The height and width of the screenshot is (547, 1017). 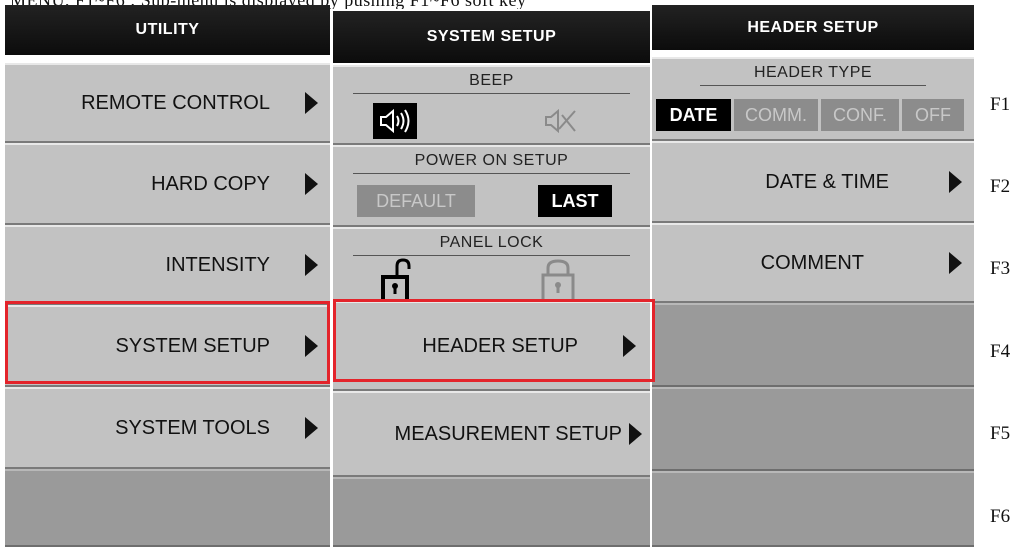 What do you see at coordinates (167, 342) in the screenshot?
I see `highlight-system-setup` at bounding box center [167, 342].